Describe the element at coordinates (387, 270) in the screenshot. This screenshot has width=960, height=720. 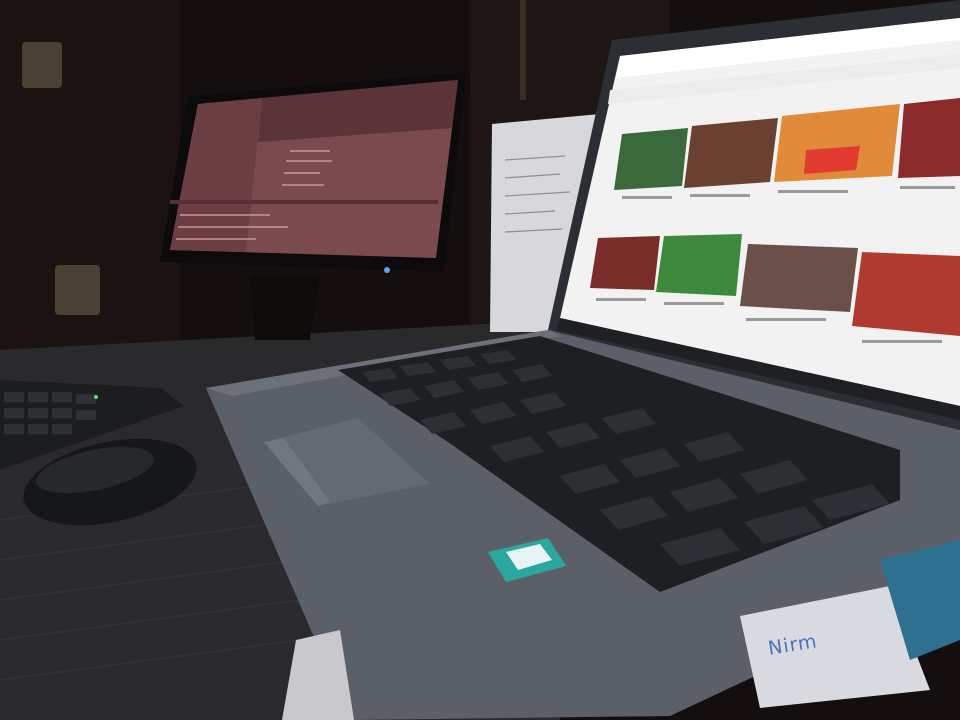
I see `monitor-power-led` at that location.